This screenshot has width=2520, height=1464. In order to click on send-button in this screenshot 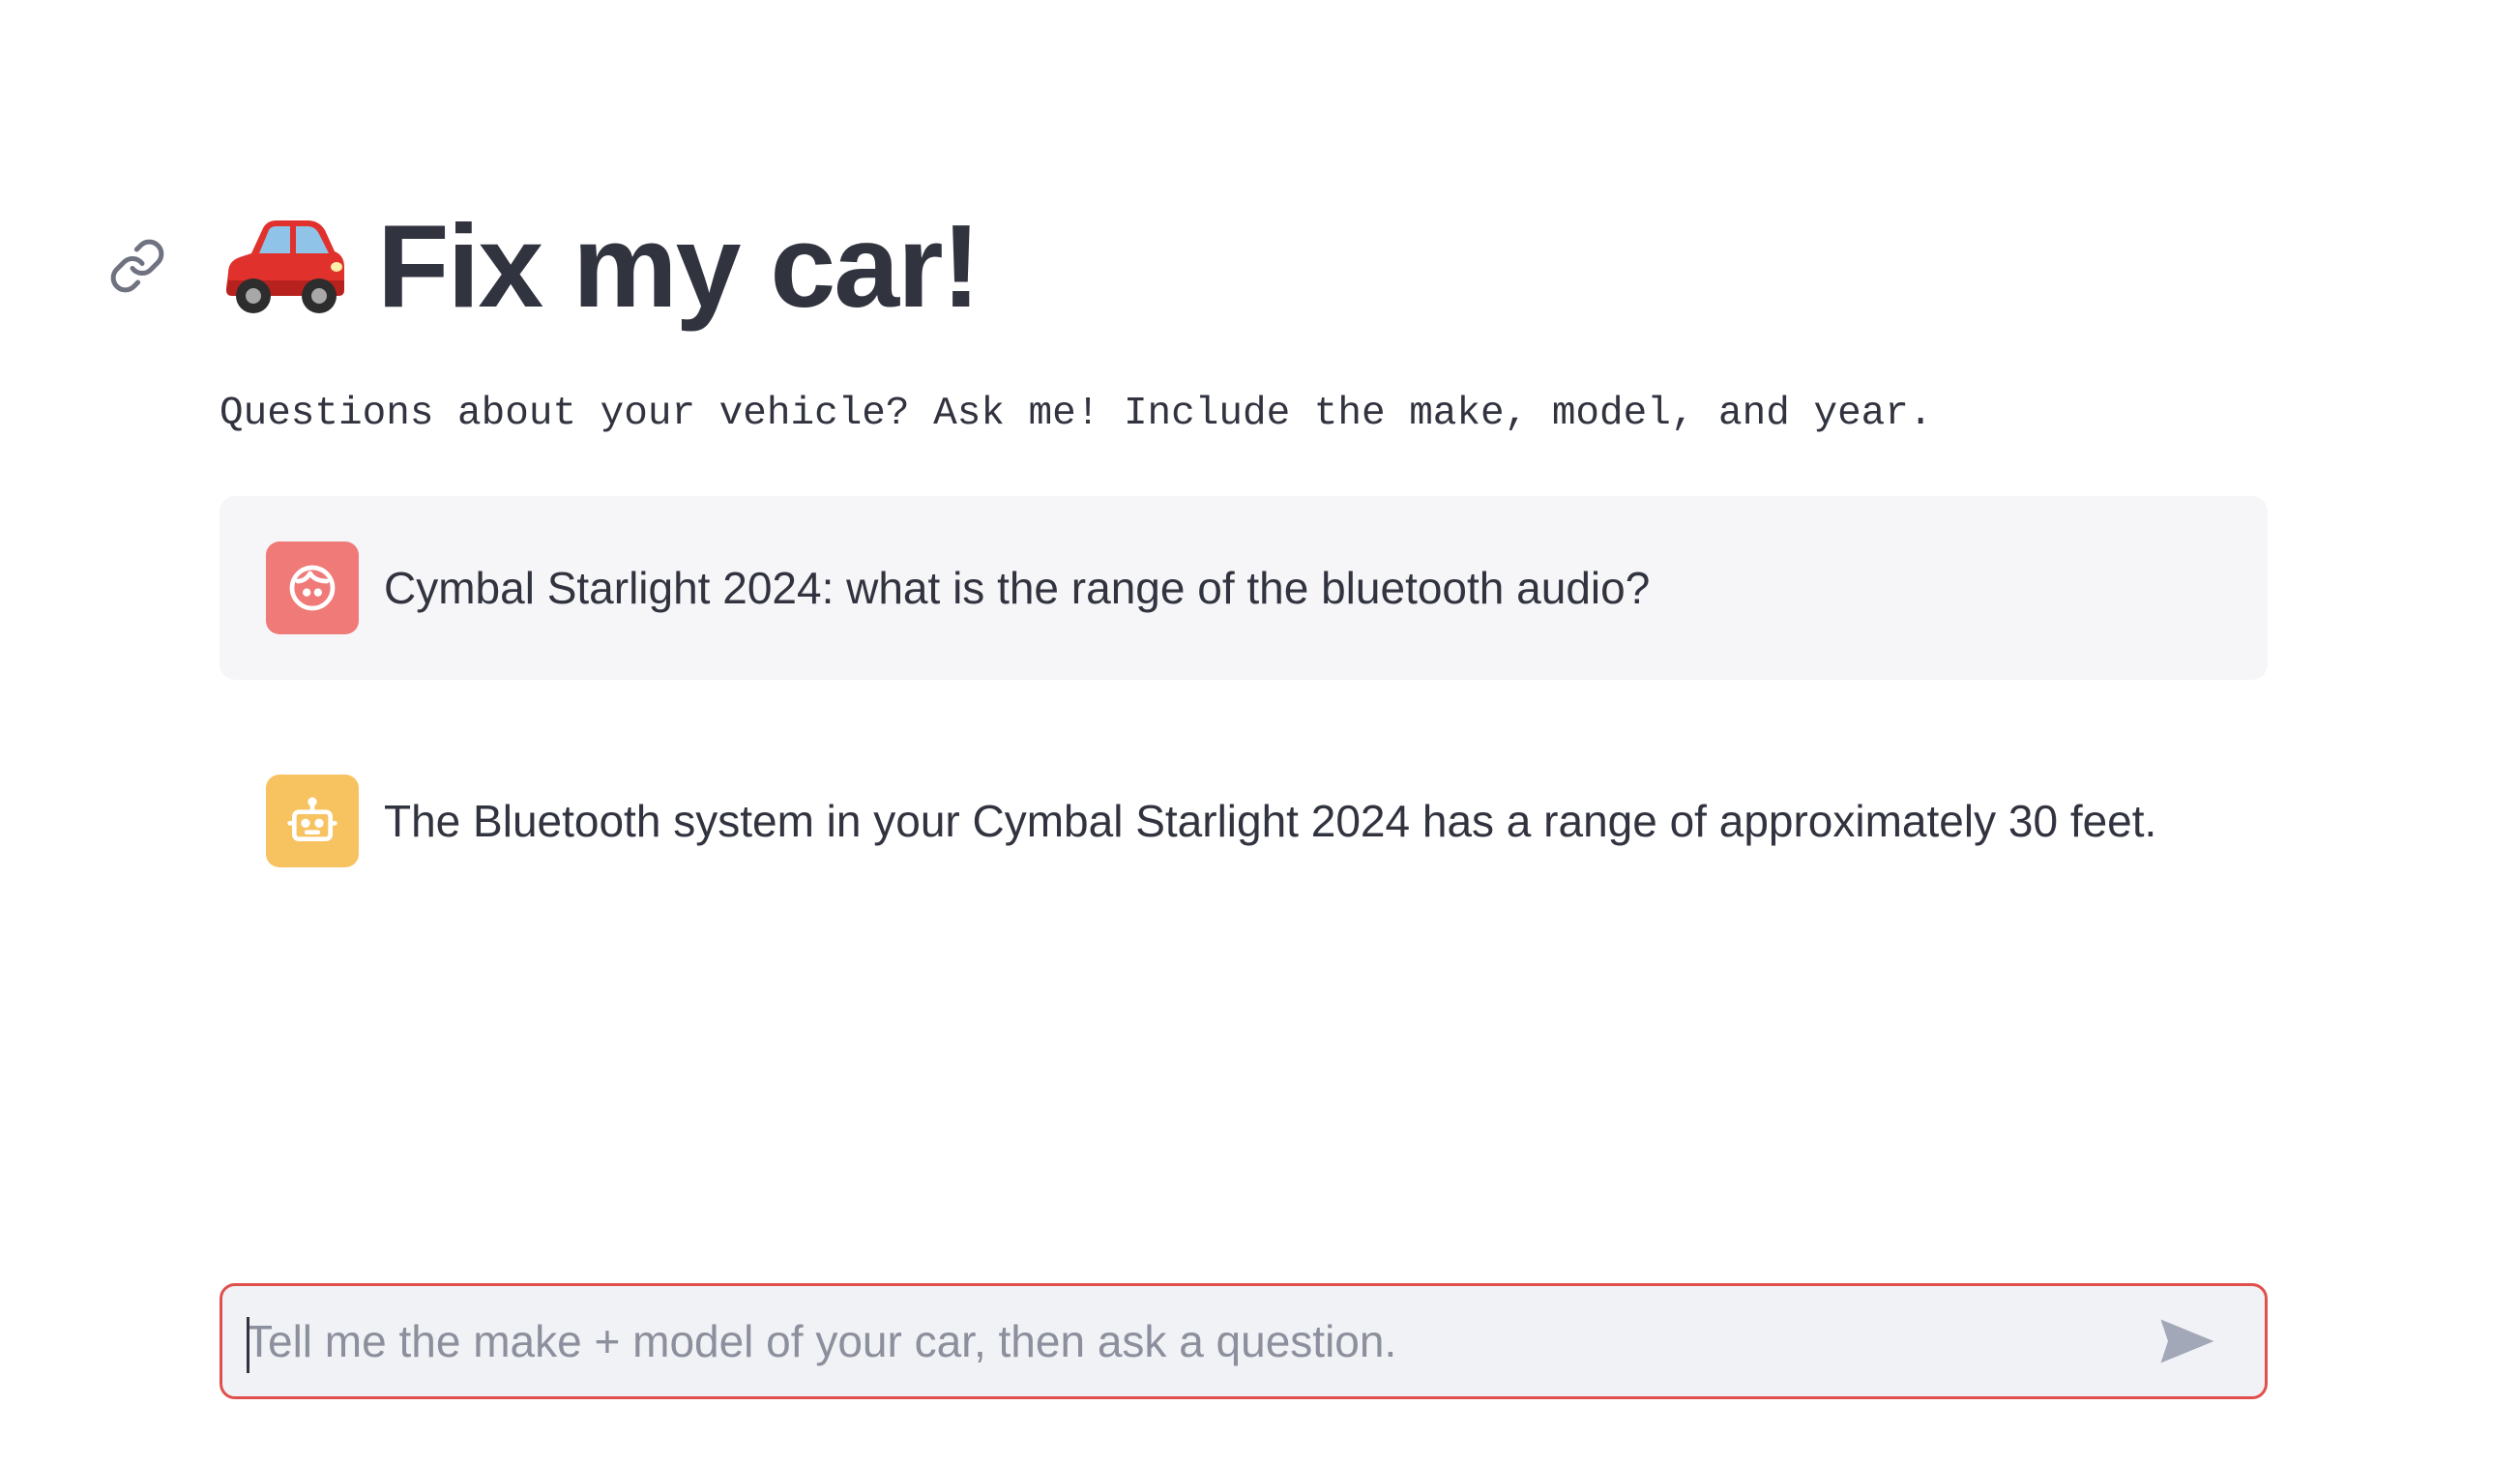, I will do `click(2187, 1341)`.